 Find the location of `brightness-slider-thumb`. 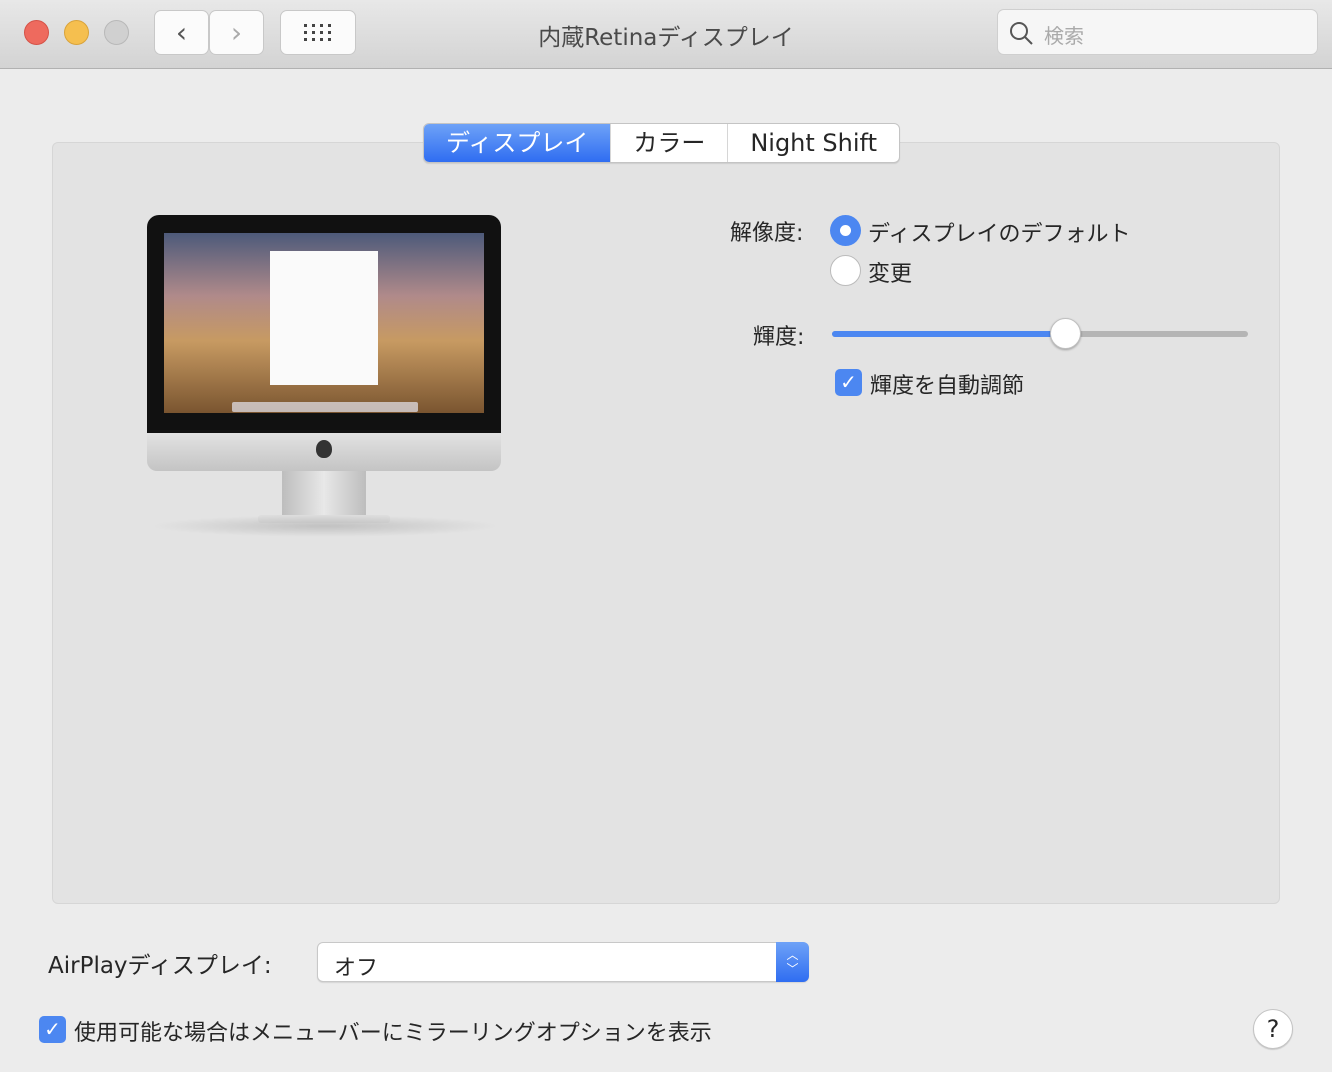

brightness-slider-thumb is located at coordinates (1065, 333).